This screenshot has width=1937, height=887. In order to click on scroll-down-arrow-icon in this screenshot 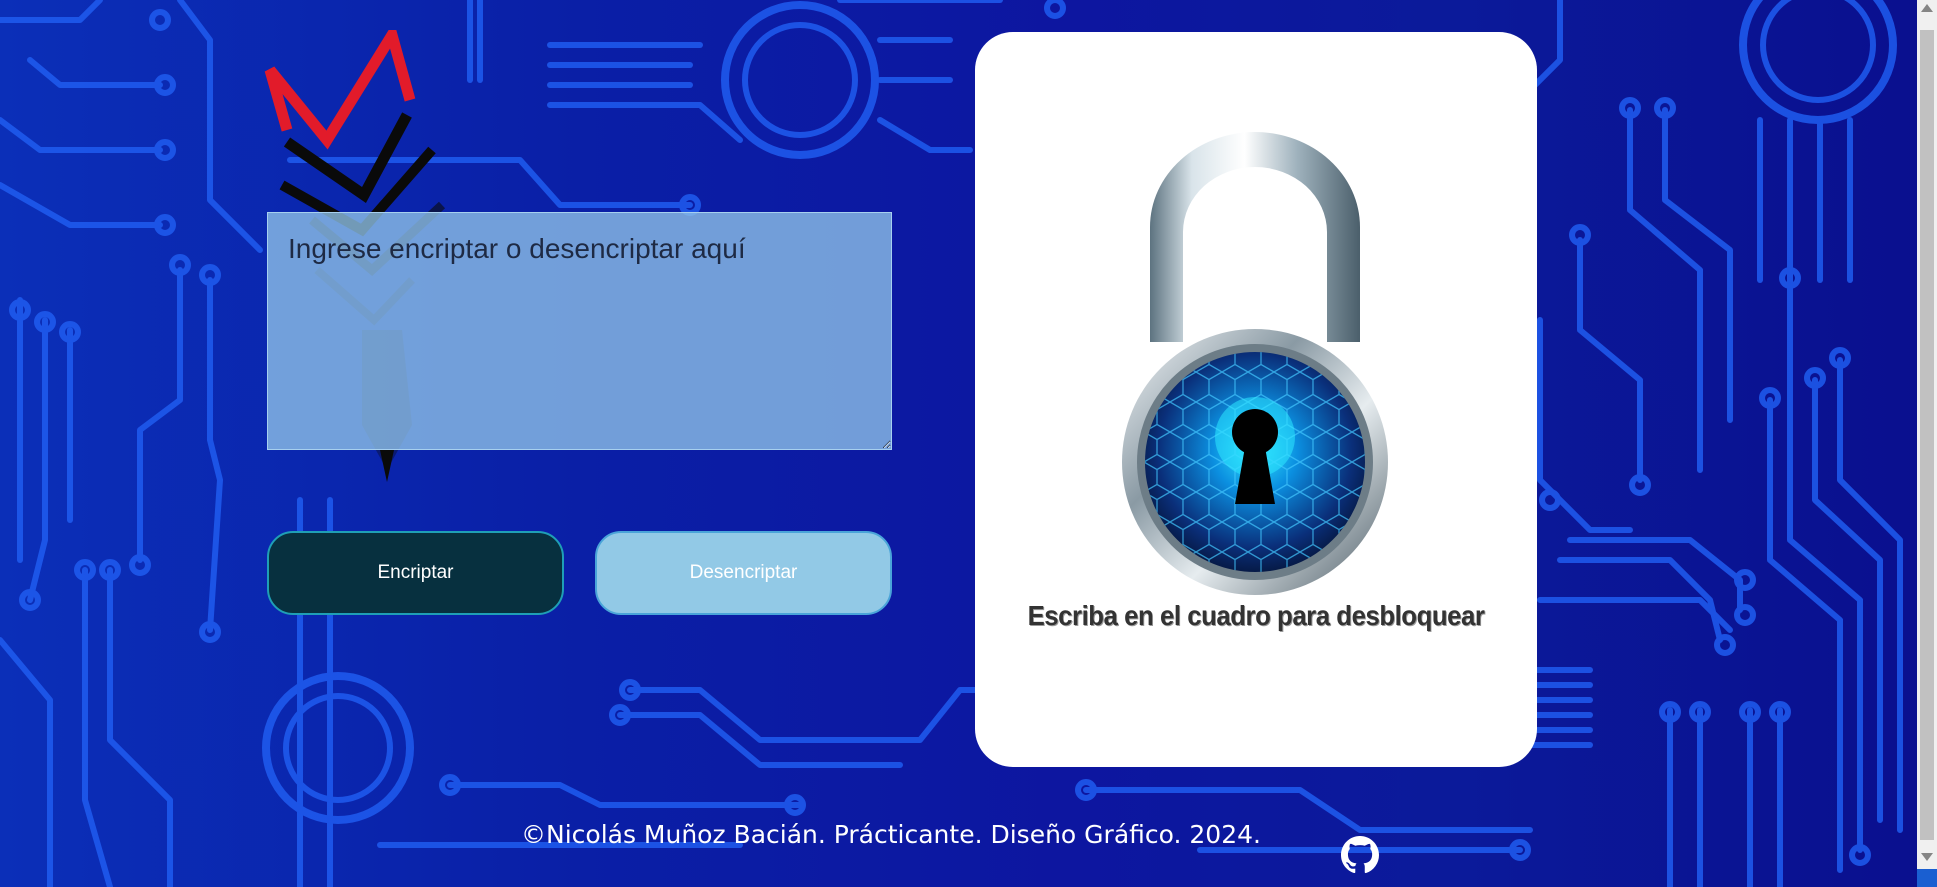, I will do `click(1927, 857)`.